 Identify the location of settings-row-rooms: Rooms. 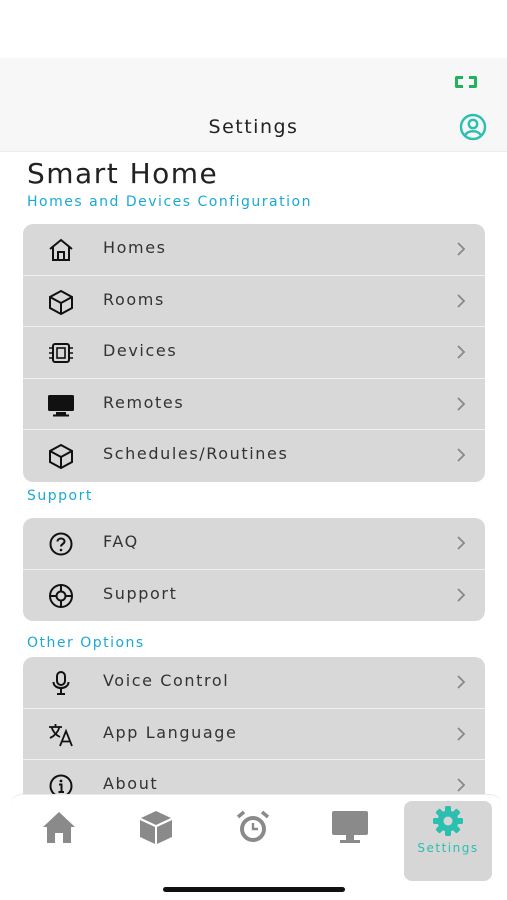
(254, 302).